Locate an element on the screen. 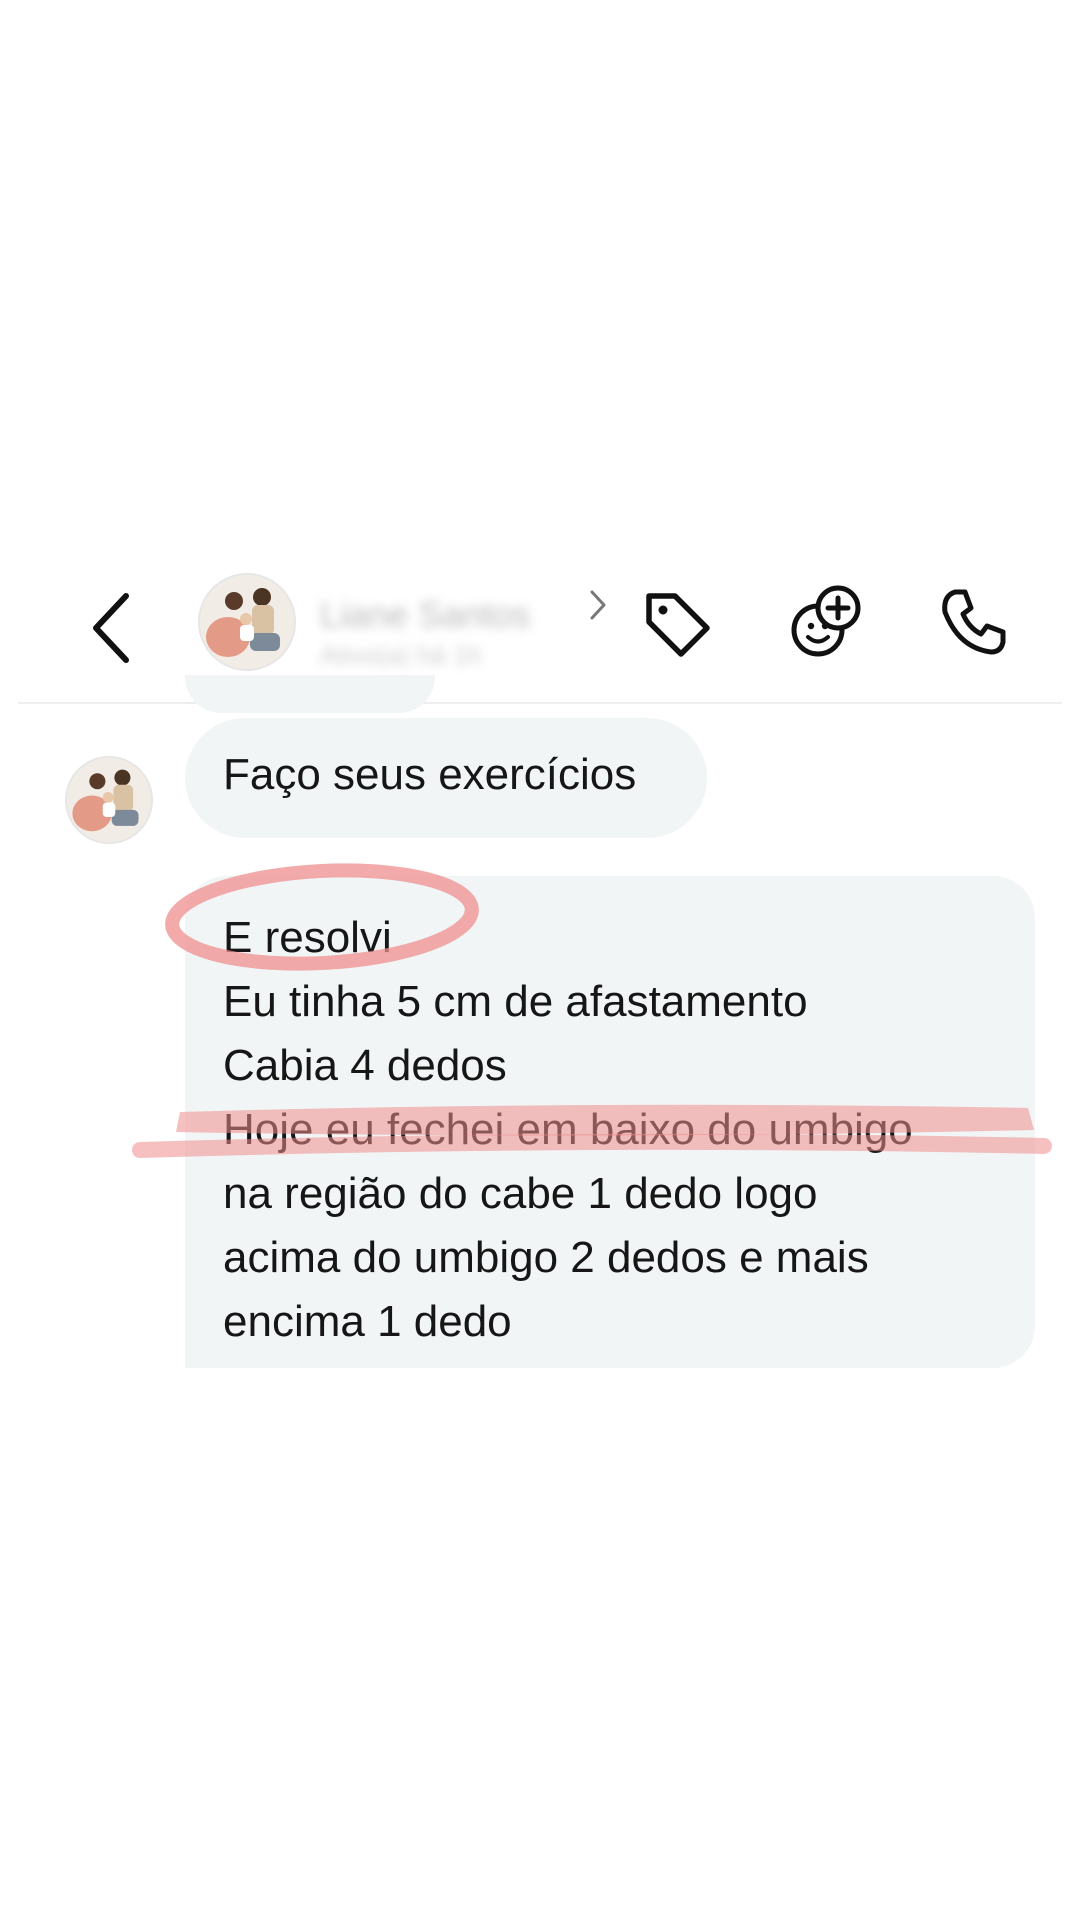  message-line: encima 1 dedo is located at coordinates (367, 1321).